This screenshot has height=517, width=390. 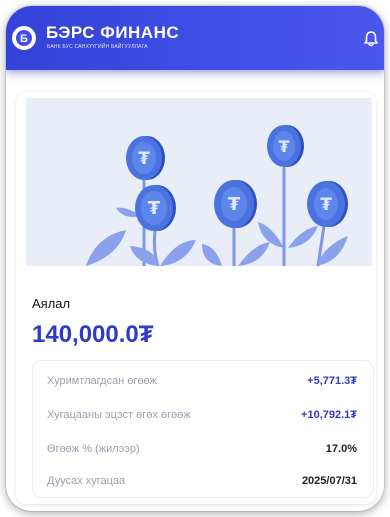 I want to click on detail-row-rate: Өгөөж % (жилээр) 17.0%, so click(x=202, y=449).